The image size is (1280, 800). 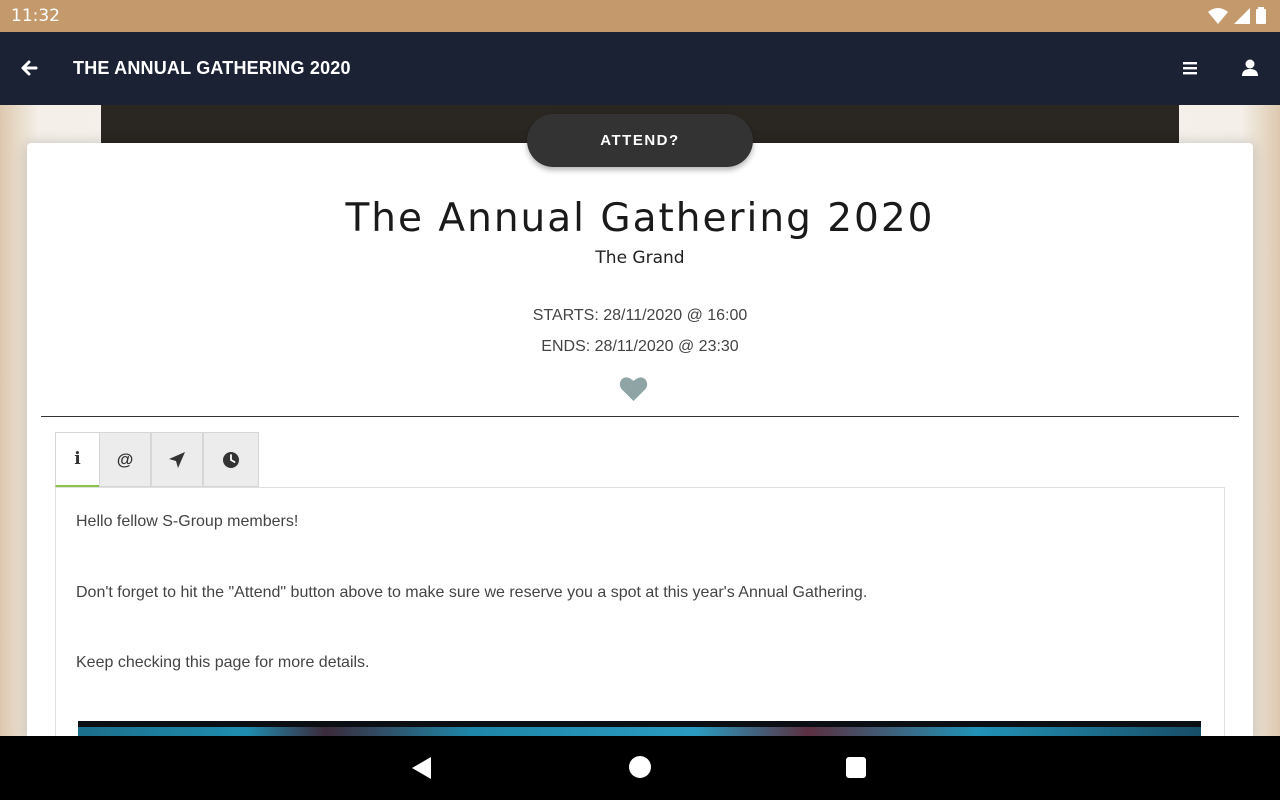 I want to click on arrow-left-icon, so click(x=29, y=68).